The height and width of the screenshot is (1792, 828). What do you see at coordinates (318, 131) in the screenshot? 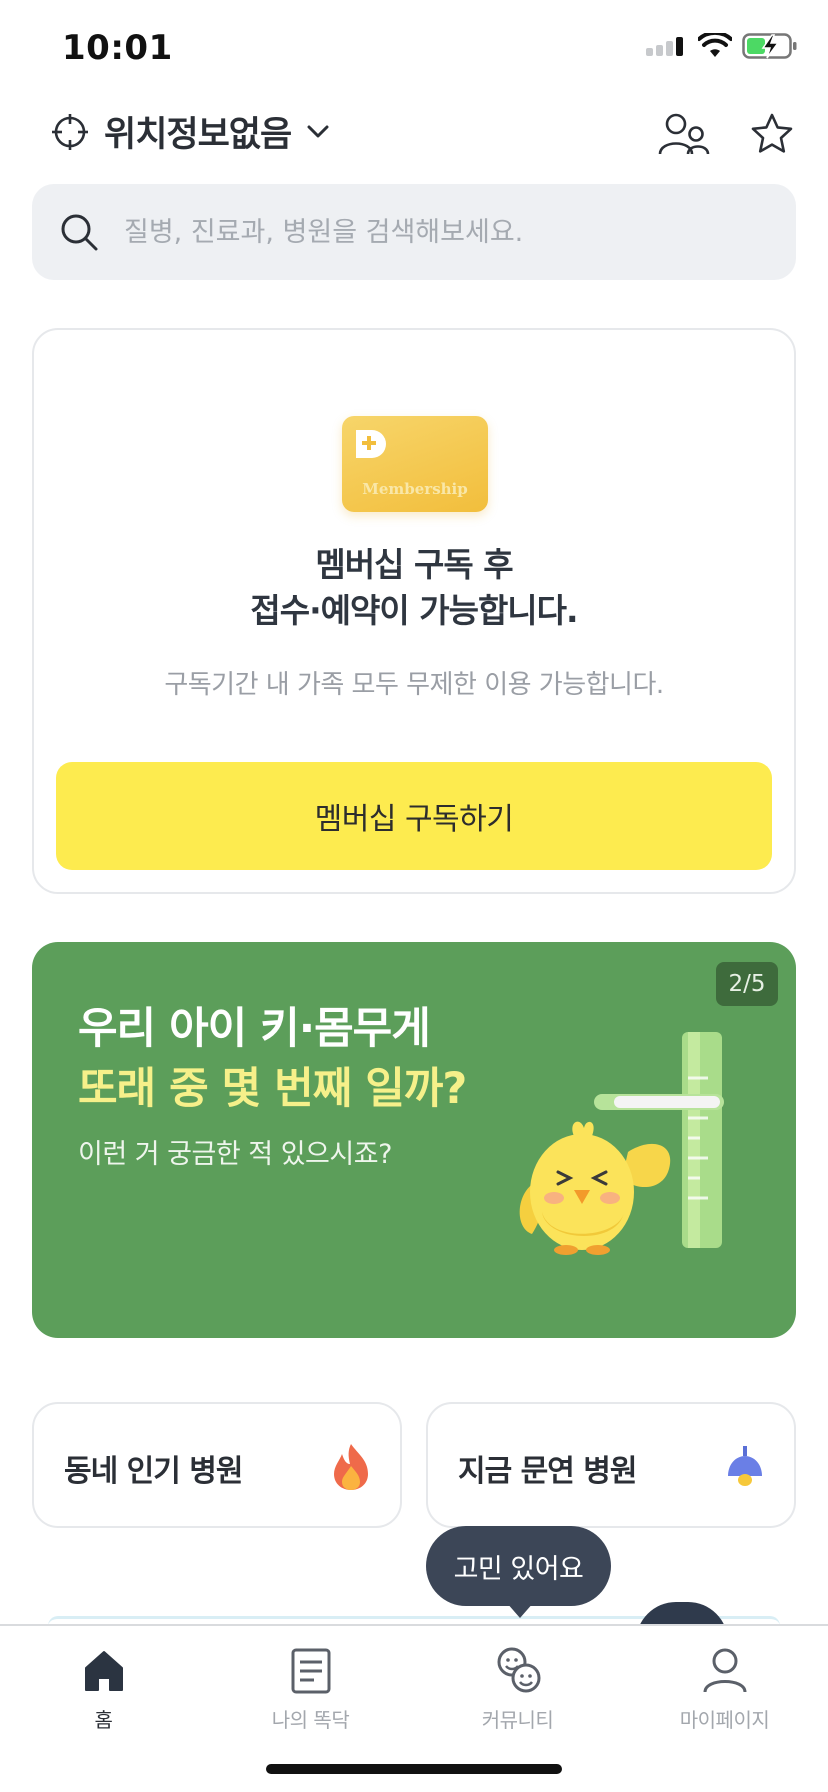
I see `chevron-down-icon` at bounding box center [318, 131].